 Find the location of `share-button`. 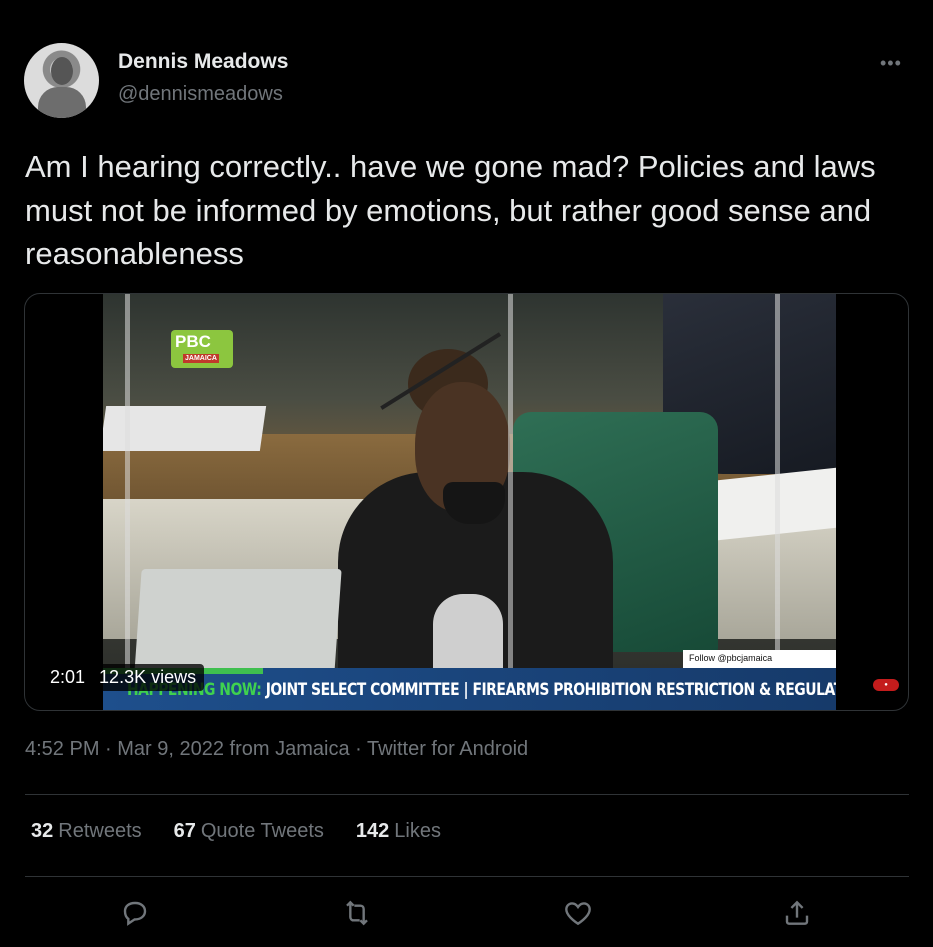

share-button is located at coordinates (797, 913).